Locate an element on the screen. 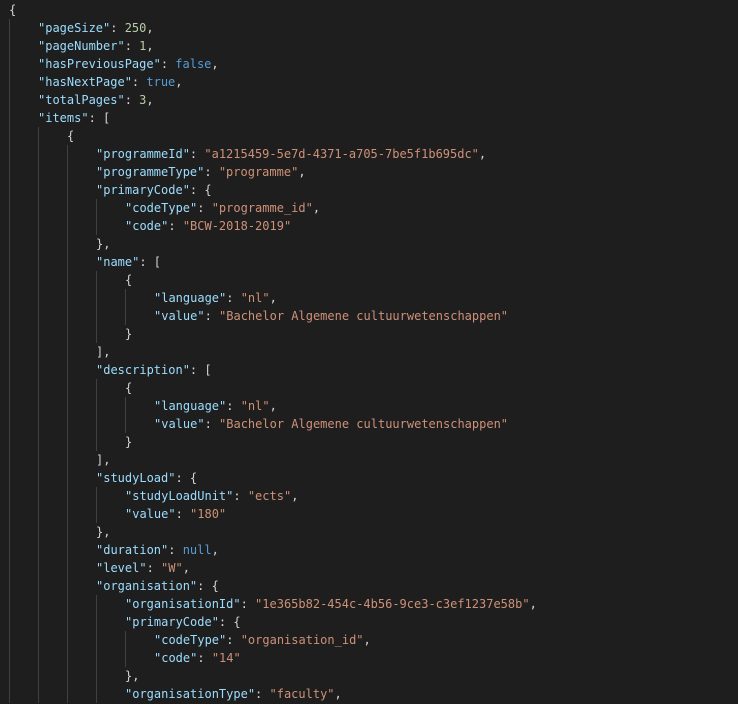 The height and width of the screenshot is (704, 738). code-line: "hasNextPage": true, is located at coordinates (110, 82).